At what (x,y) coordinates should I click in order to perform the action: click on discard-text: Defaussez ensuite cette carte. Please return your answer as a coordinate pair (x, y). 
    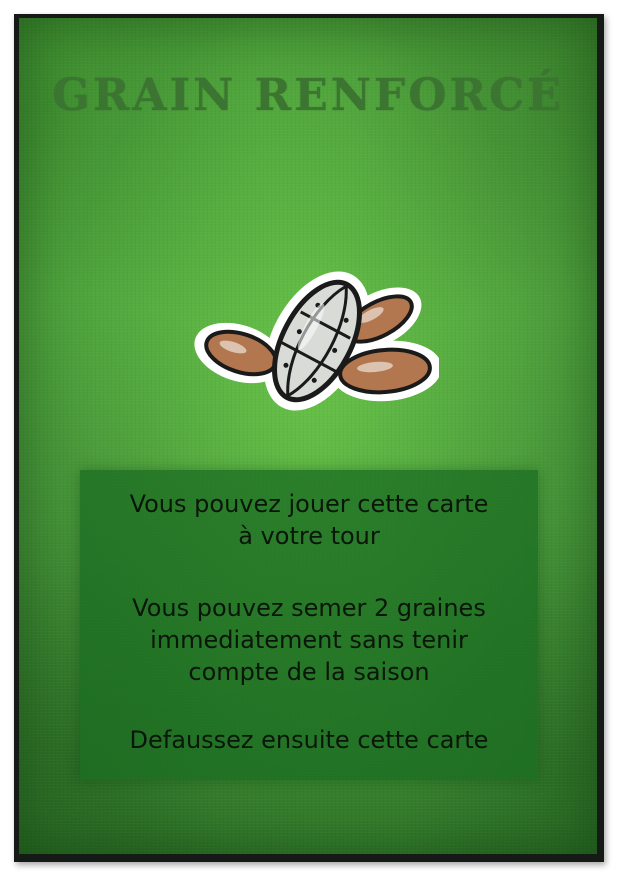
    Looking at the image, I should click on (309, 740).